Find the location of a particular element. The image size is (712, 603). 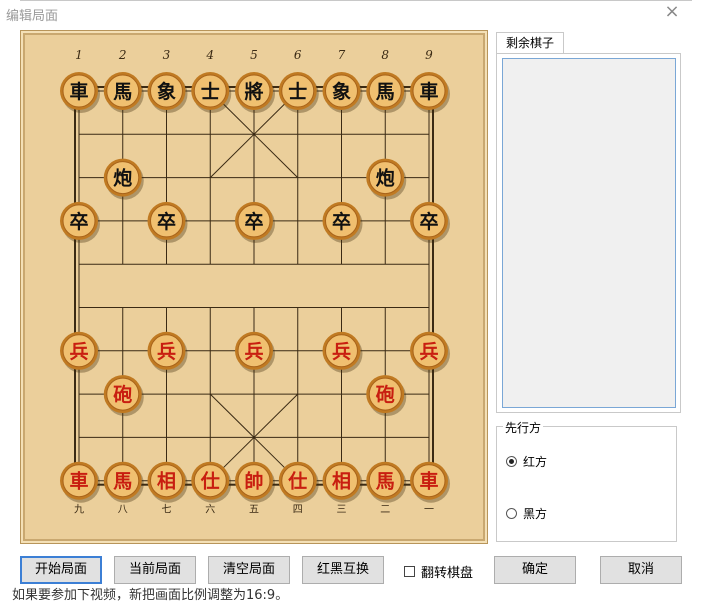

window-top-border is located at coordinates (356, 0).